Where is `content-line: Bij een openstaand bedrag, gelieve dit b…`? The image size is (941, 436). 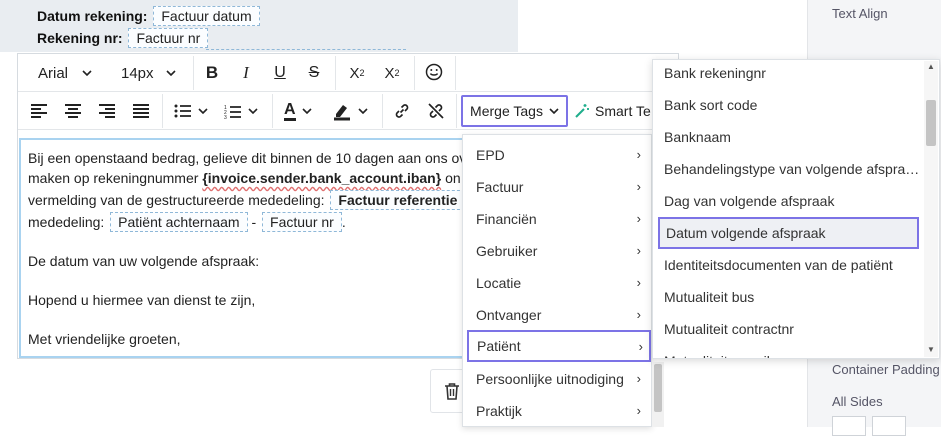 content-line: Bij een openstaand bedrag, gelieve dit b… is located at coordinates (247, 158).